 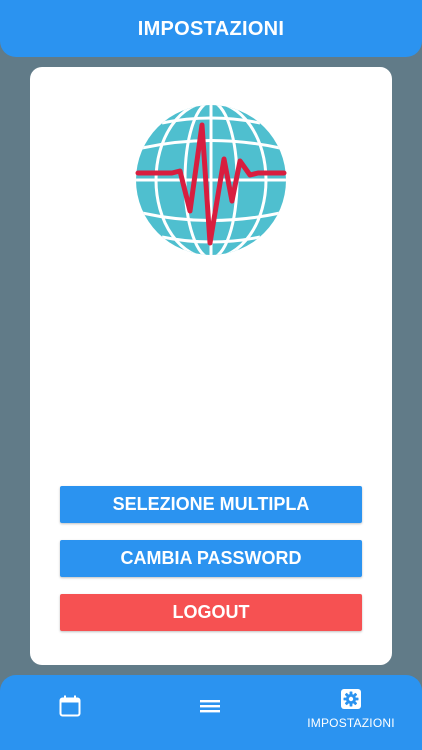 I want to click on tab-settings: IMPOSTAZIONI, so click(x=351, y=712).